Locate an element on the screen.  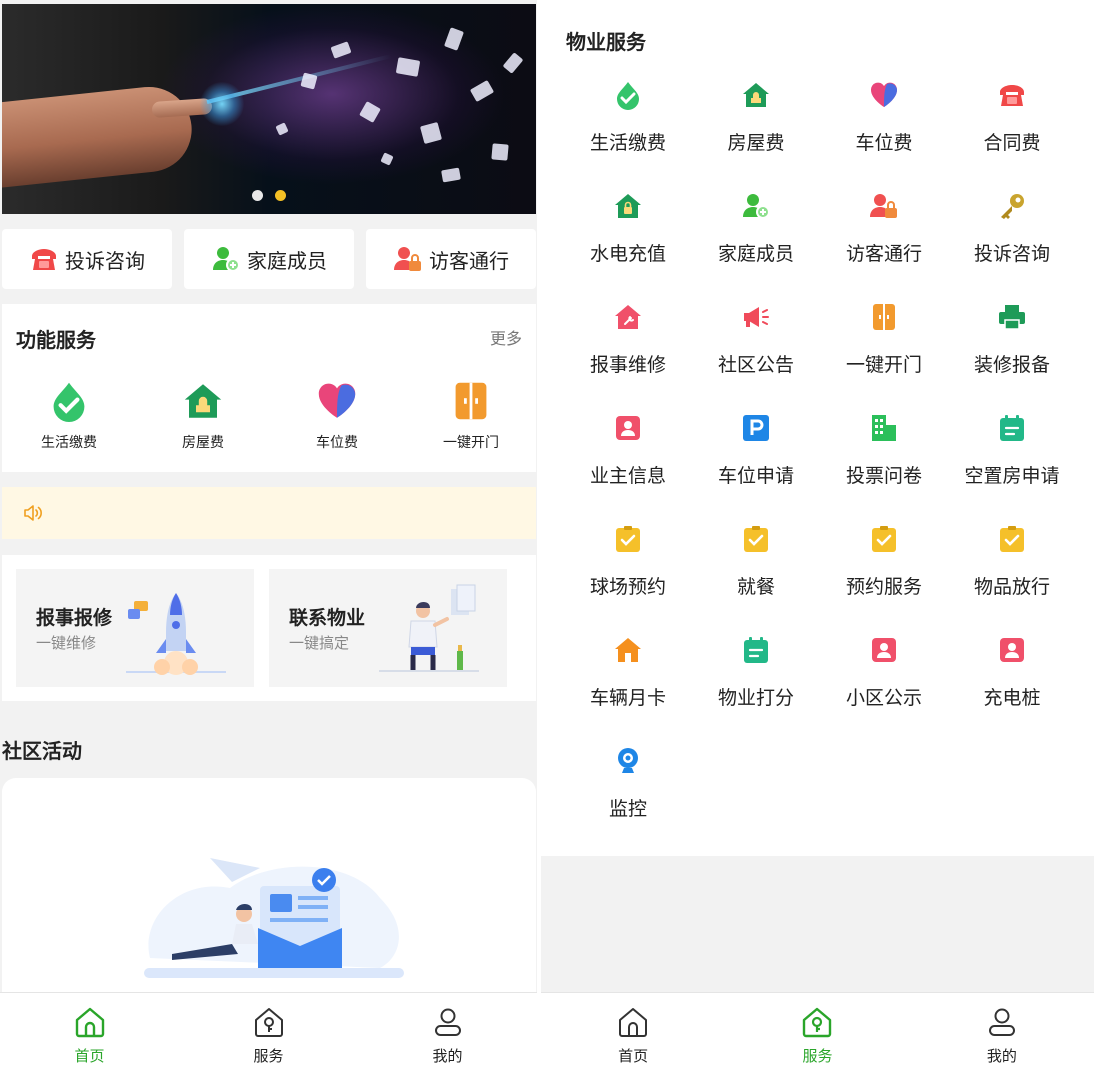
service-item-public-notice: 小区公示 is located at coordinates (884, 690).